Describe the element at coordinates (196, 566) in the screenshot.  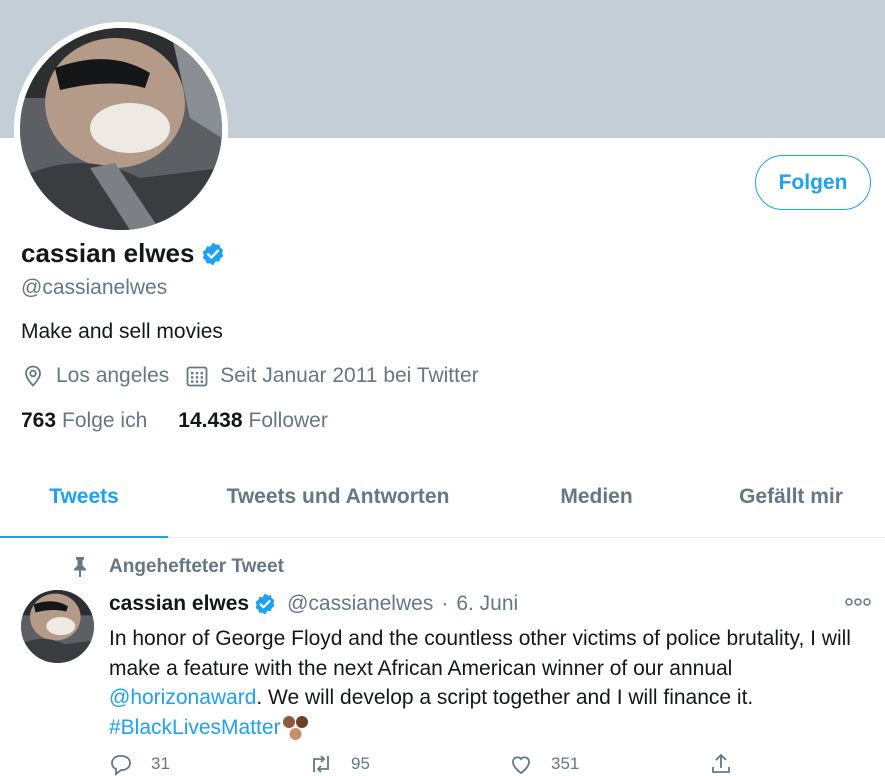
I see `pinned-label: Angehefteter Tweet` at that location.